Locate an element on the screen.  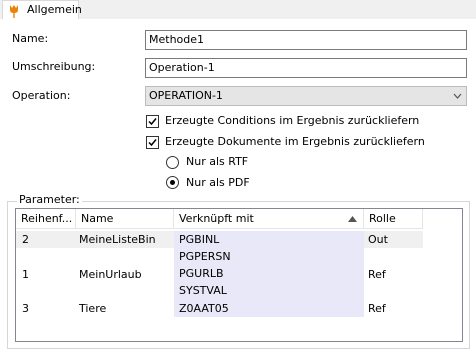
sort-ascending-icon is located at coordinates (352, 219).